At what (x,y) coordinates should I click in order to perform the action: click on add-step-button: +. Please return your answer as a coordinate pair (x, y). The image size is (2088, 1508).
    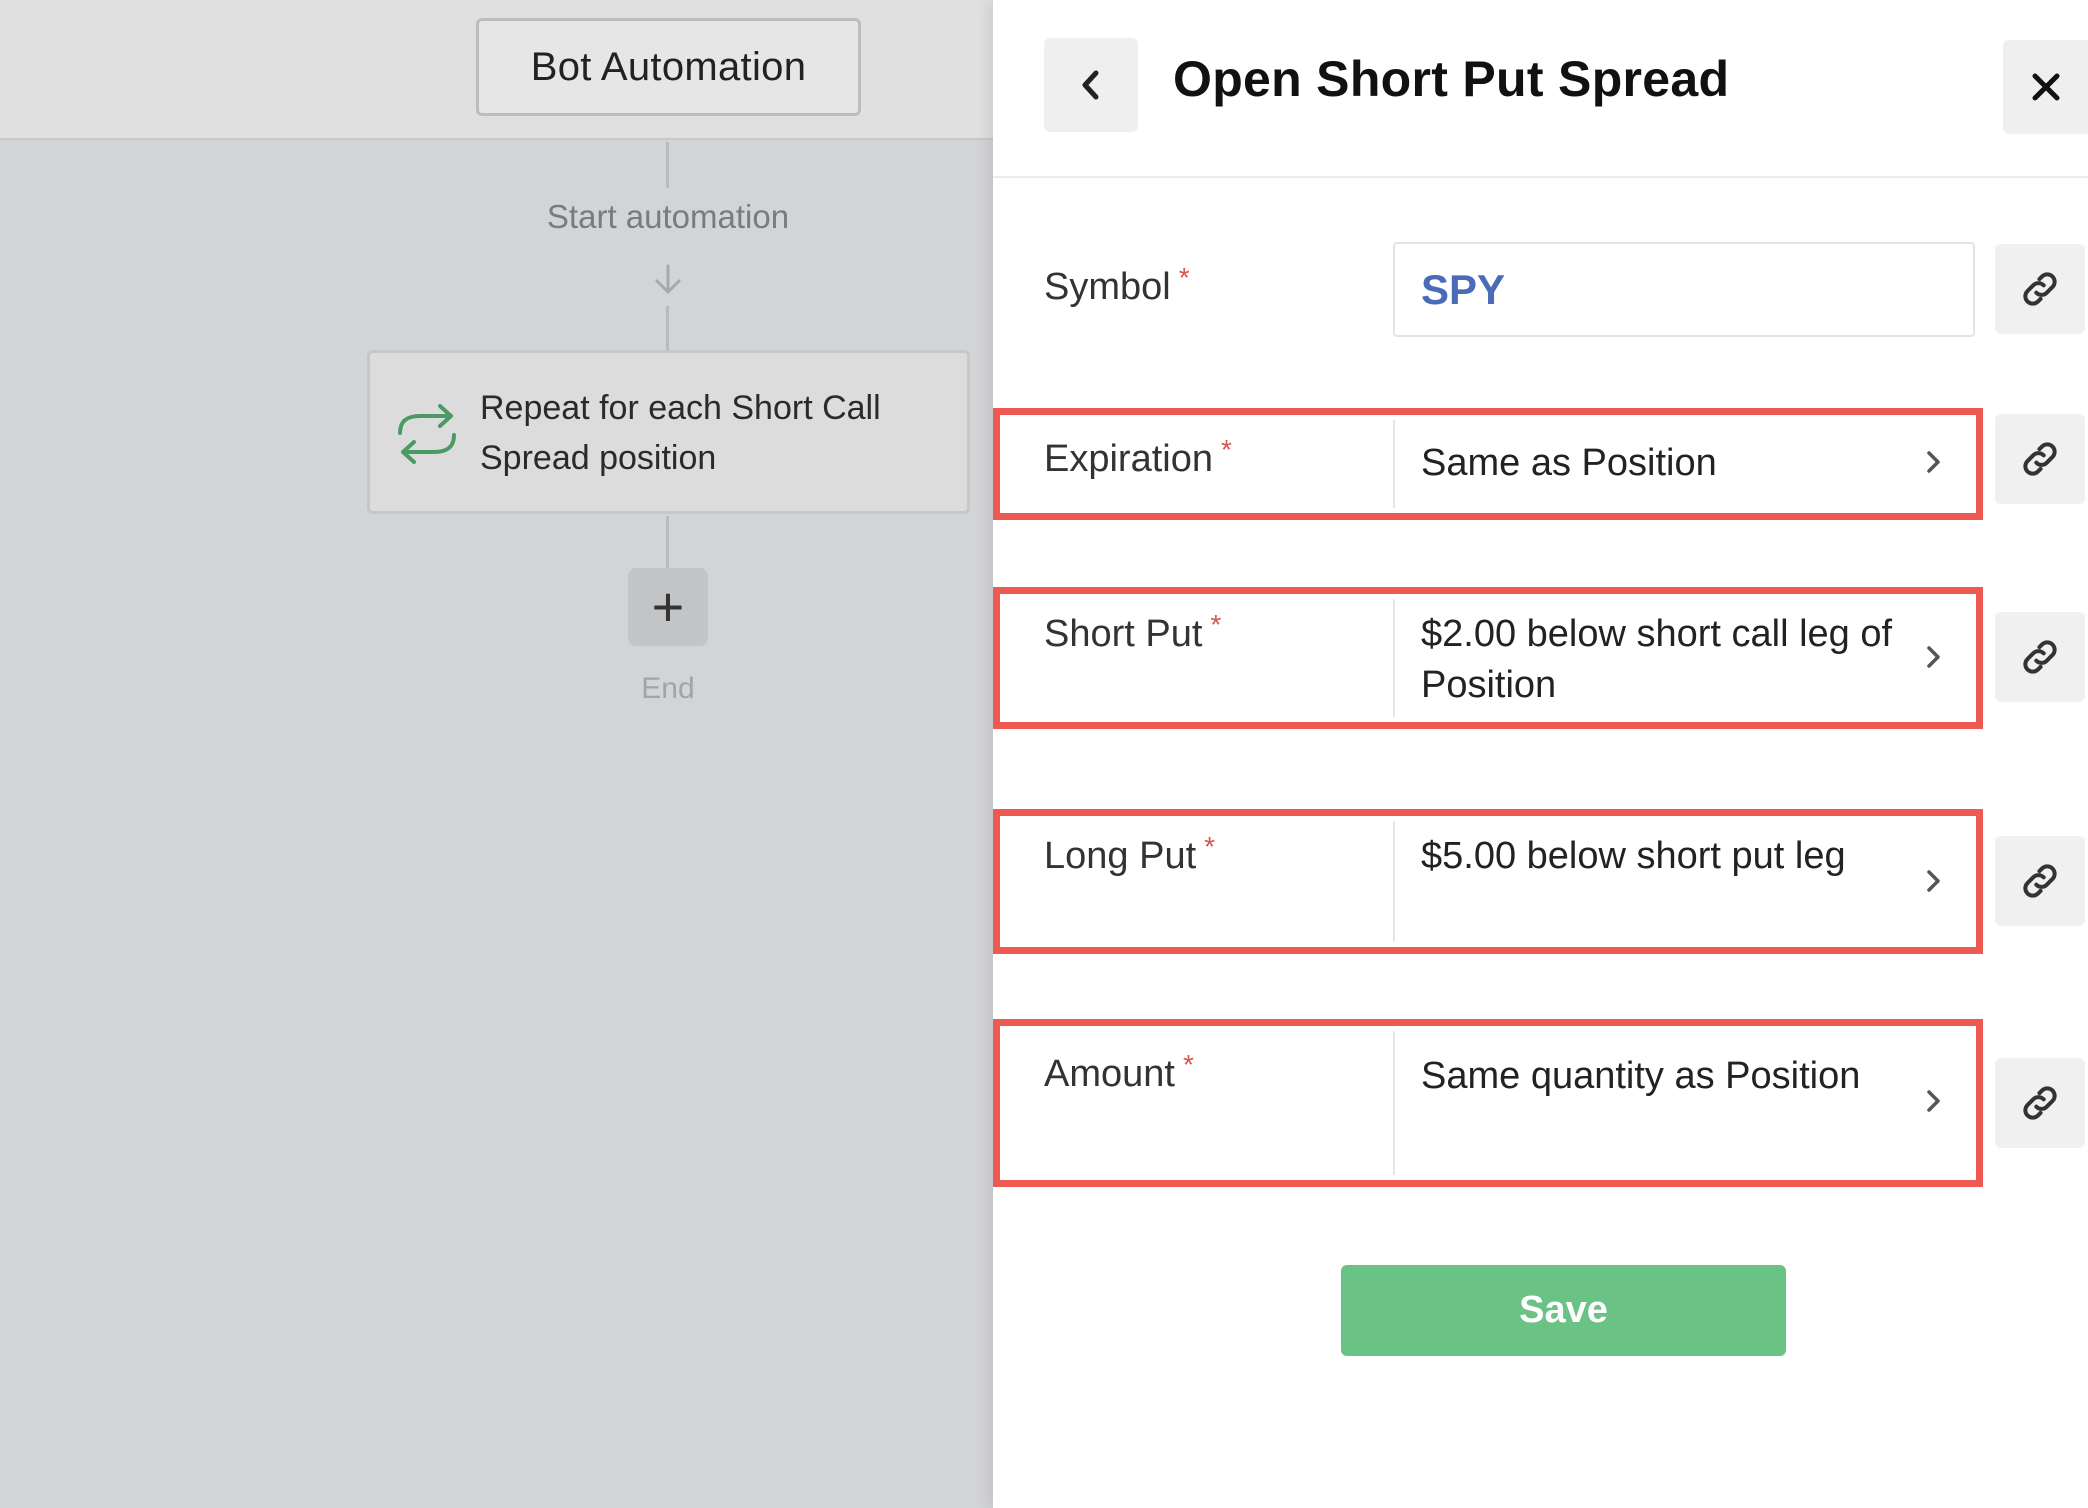
    Looking at the image, I should click on (668, 607).